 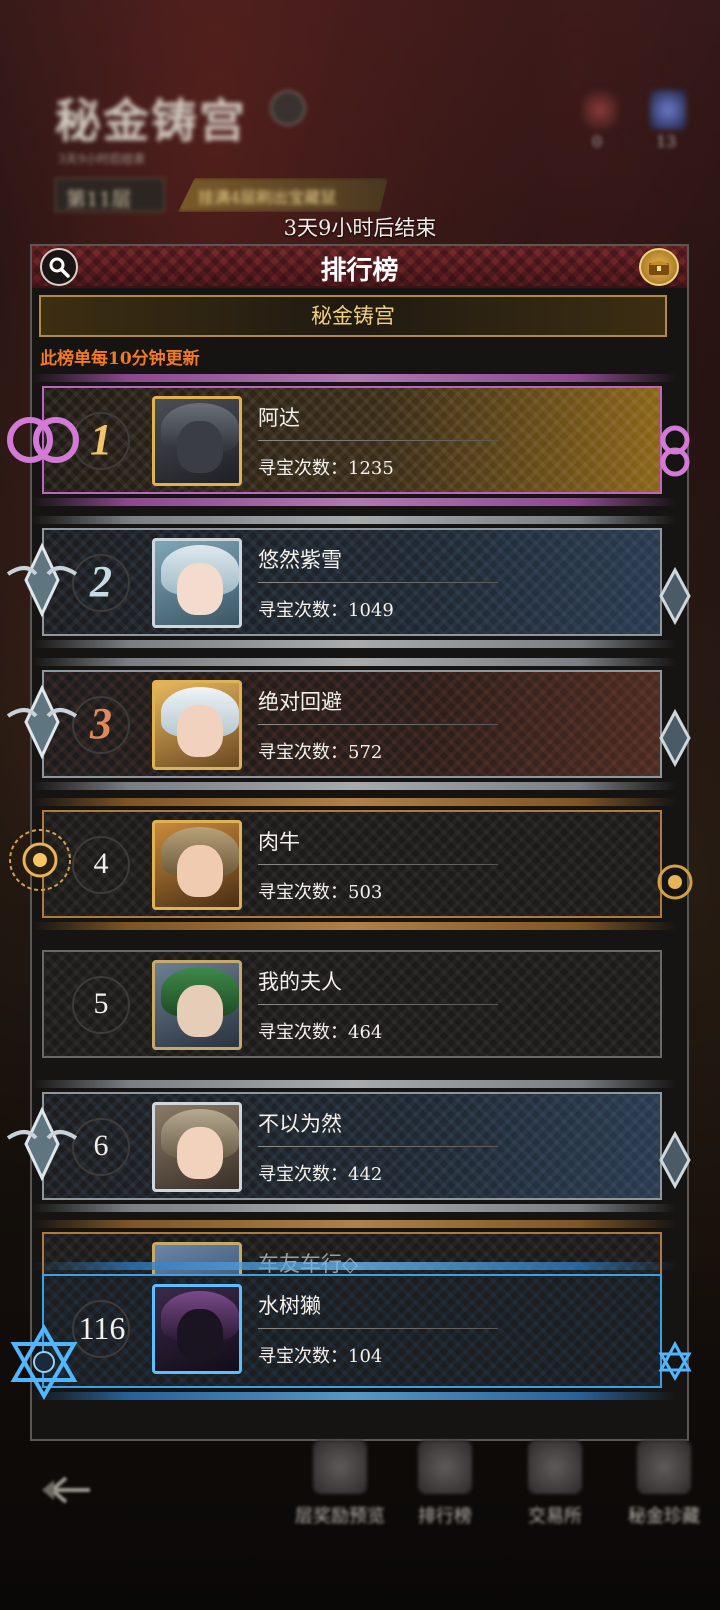 I want to click on player-name: 不以为然, so click(x=300, y=1124).